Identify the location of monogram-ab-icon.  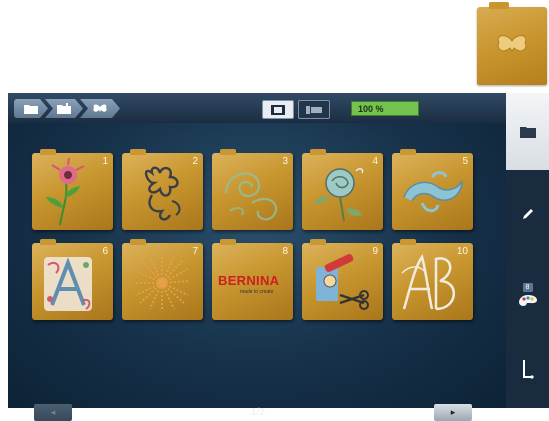
(428, 282).